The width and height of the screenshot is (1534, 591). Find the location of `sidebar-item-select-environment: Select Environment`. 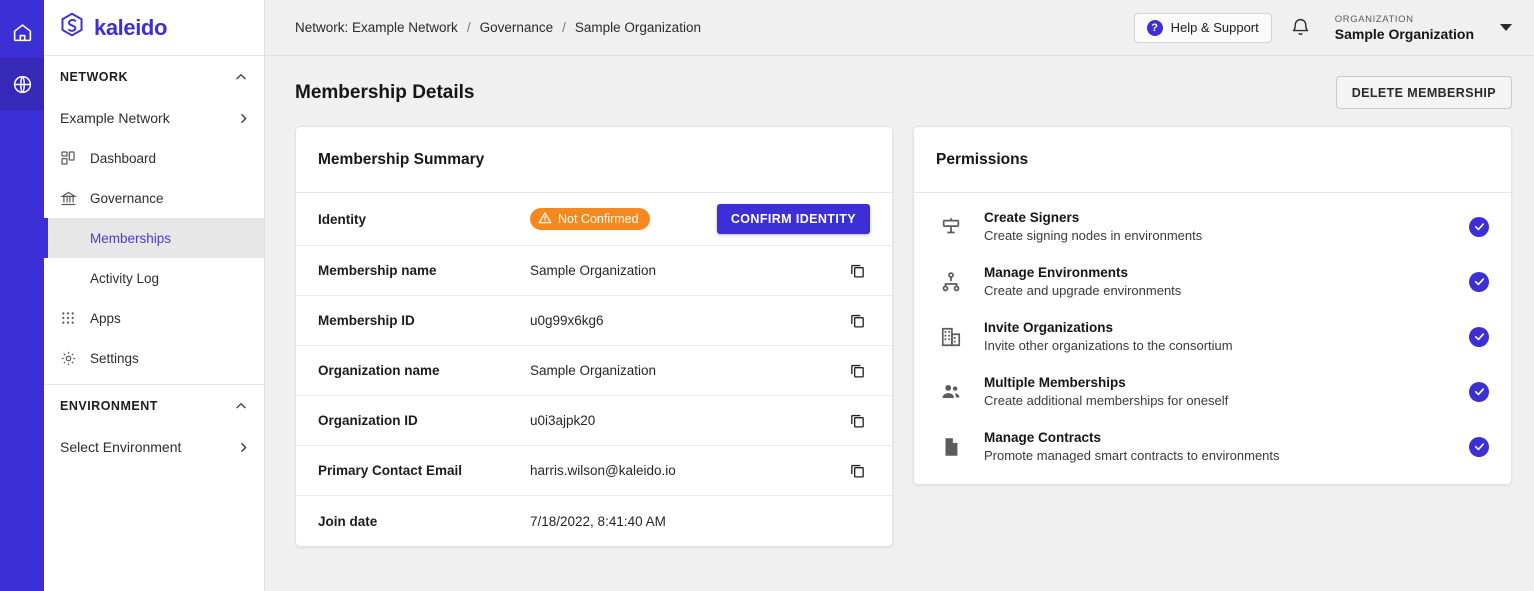

sidebar-item-select-environment: Select Environment is located at coordinates (154, 447).